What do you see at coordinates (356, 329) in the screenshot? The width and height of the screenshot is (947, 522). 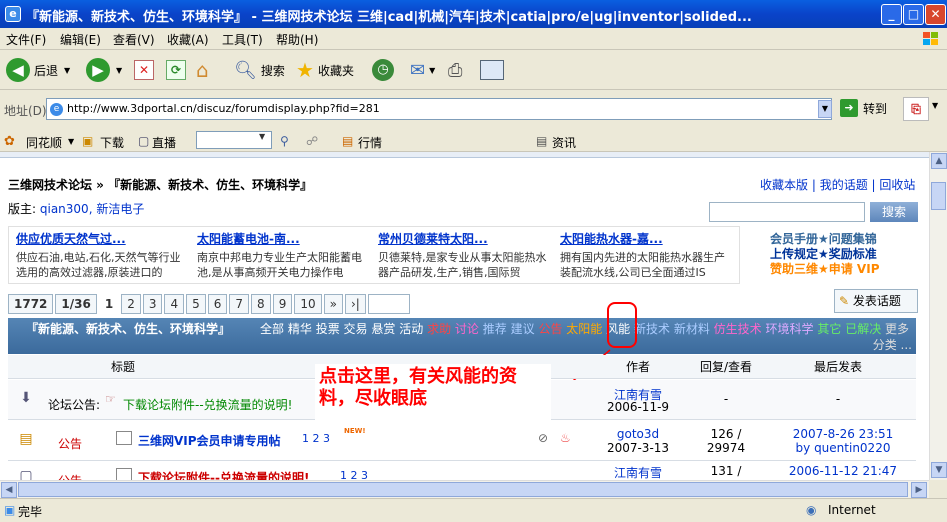 I see `filter-trade: 交易` at bounding box center [356, 329].